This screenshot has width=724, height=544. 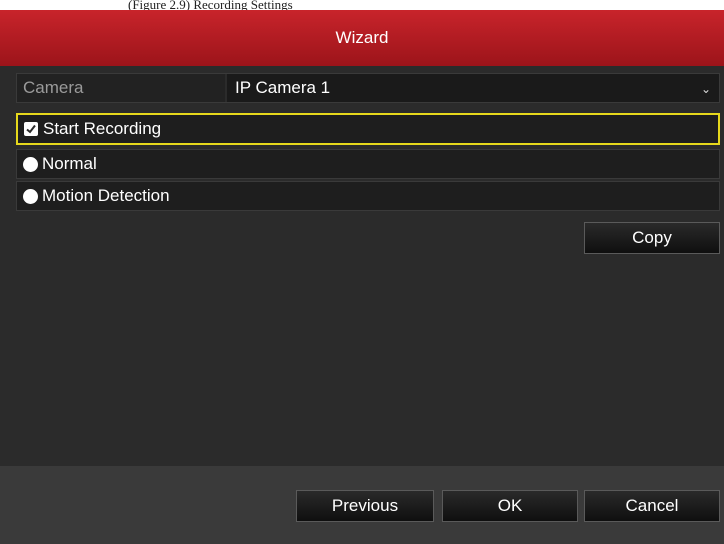 I want to click on page-caption: (Figure 2.9) Recording Settings, so click(x=362, y=5).